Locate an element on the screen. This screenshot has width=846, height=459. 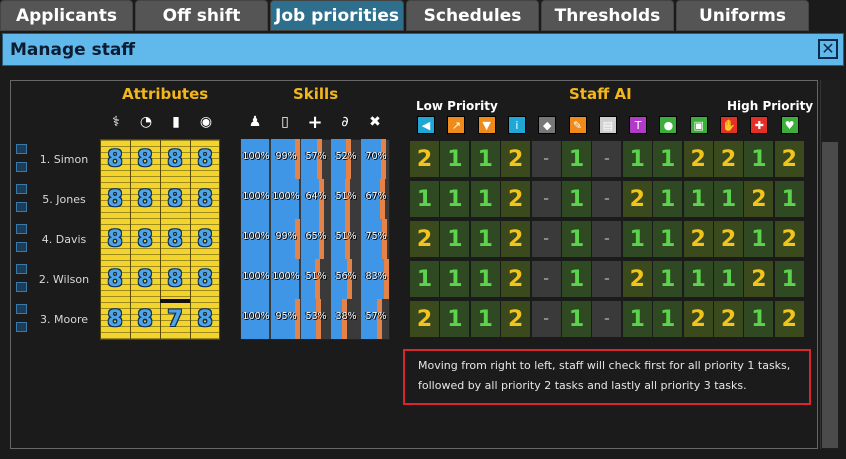
tab-uniforms: Uniforms is located at coordinates (742, 15).